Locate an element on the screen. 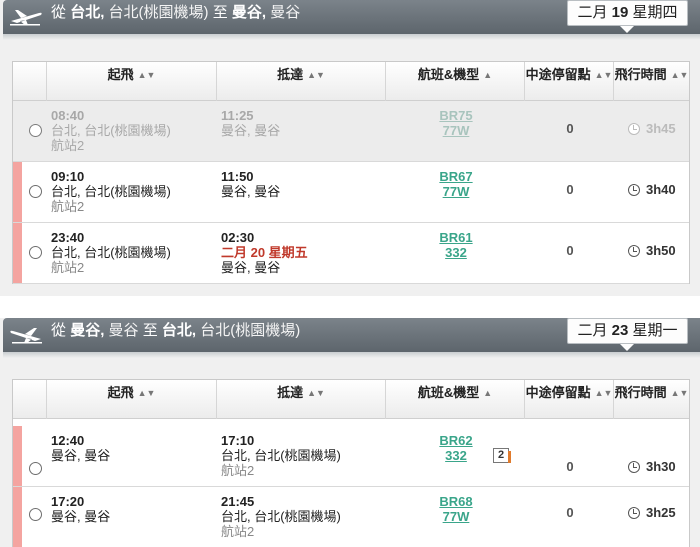 Image resolution: width=700 pixels, height=547 pixels. outbound-date-selector: 二月 19 星期四 is located at coordinates (627, 13).